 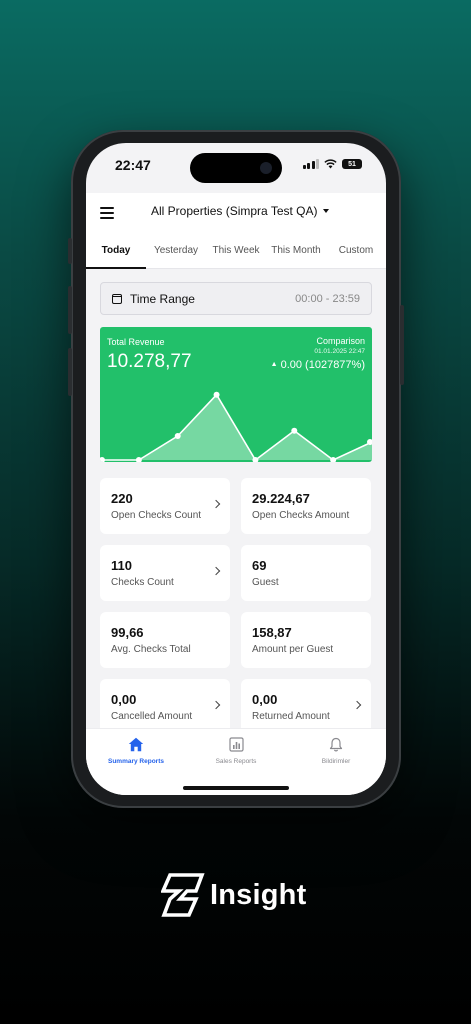 What do you see at coordinates (265, 582) in the screenshot?
I see `stat-label: Guest` at bounding box center [265, 582].